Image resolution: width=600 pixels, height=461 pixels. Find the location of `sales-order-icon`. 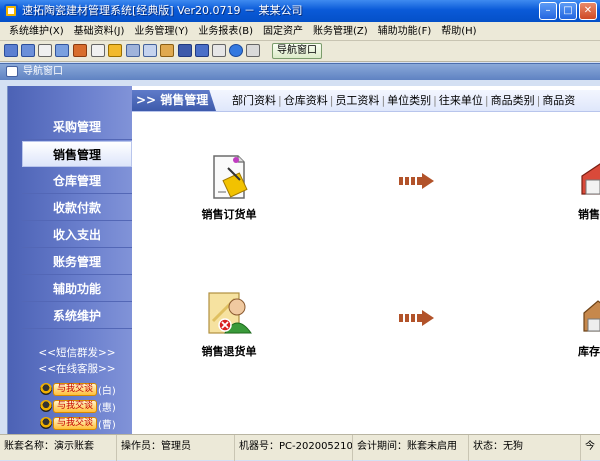

sales-order-icon is located at coordinates (230, 177).